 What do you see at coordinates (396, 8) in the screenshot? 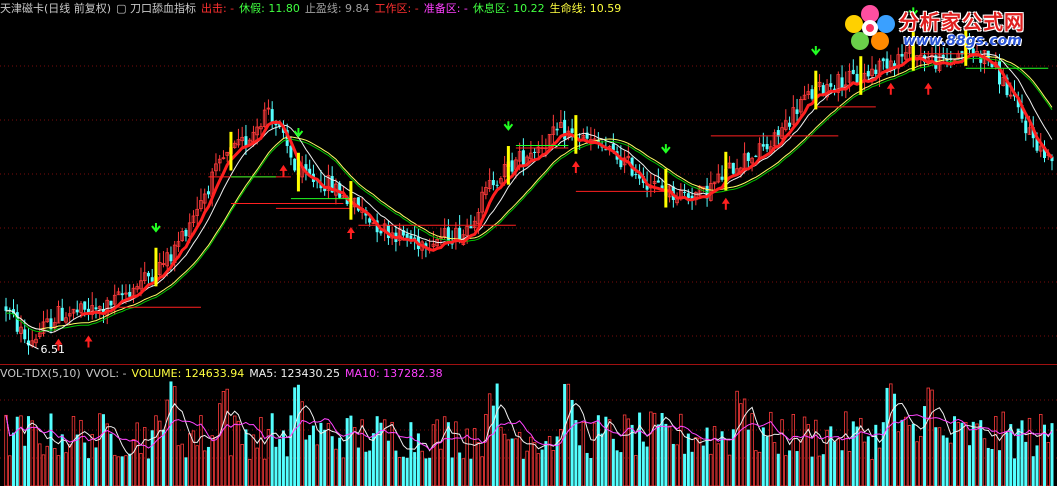
I see `main_legend-item: 工作区: -` at bounding box center [396, 8].